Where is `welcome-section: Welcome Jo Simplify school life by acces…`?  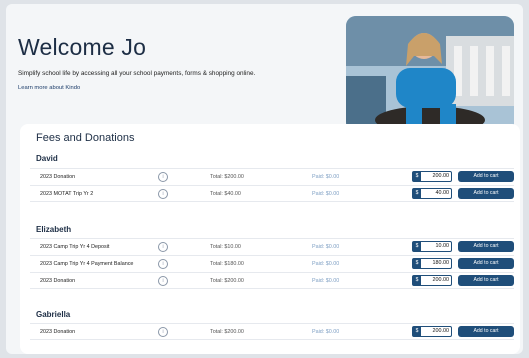
welcome-section: Welcome Jo Simplify school life by acces… is located at coordinates (178, 62).